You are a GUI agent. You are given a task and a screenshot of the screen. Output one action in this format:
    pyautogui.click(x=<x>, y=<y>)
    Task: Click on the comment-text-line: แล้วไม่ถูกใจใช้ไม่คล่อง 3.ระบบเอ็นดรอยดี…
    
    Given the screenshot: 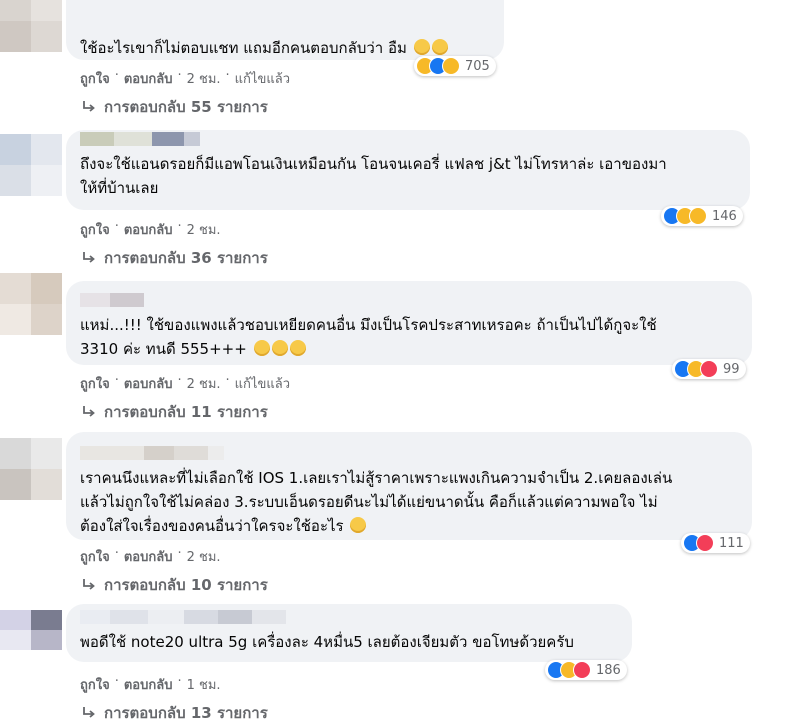 What is the action you would take?
    pyautogui.click(x=369, y=502)
    